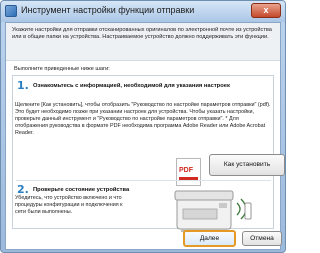 The width and height of the screenshot is (320, 253). What do you see at coordinates (23, 85) in the screenshot?
I see `step1-number: 1.` at bounding box center [23, 85].